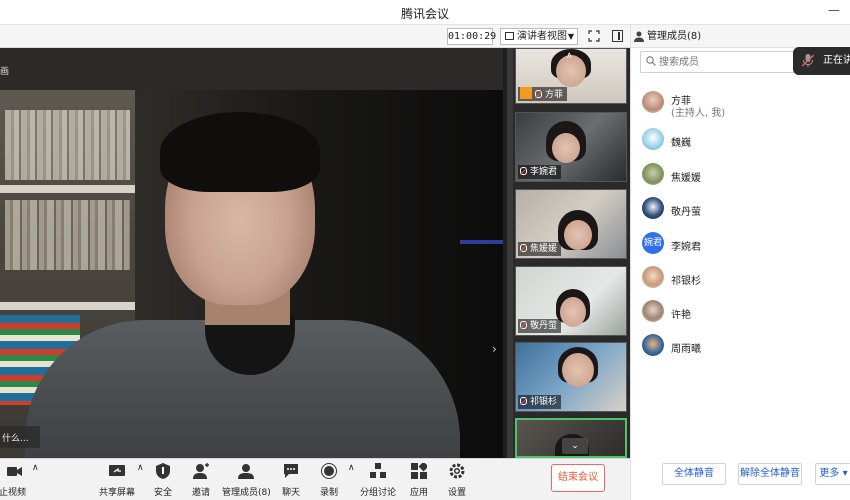  I want to click on record-icon, so click(329, 471).